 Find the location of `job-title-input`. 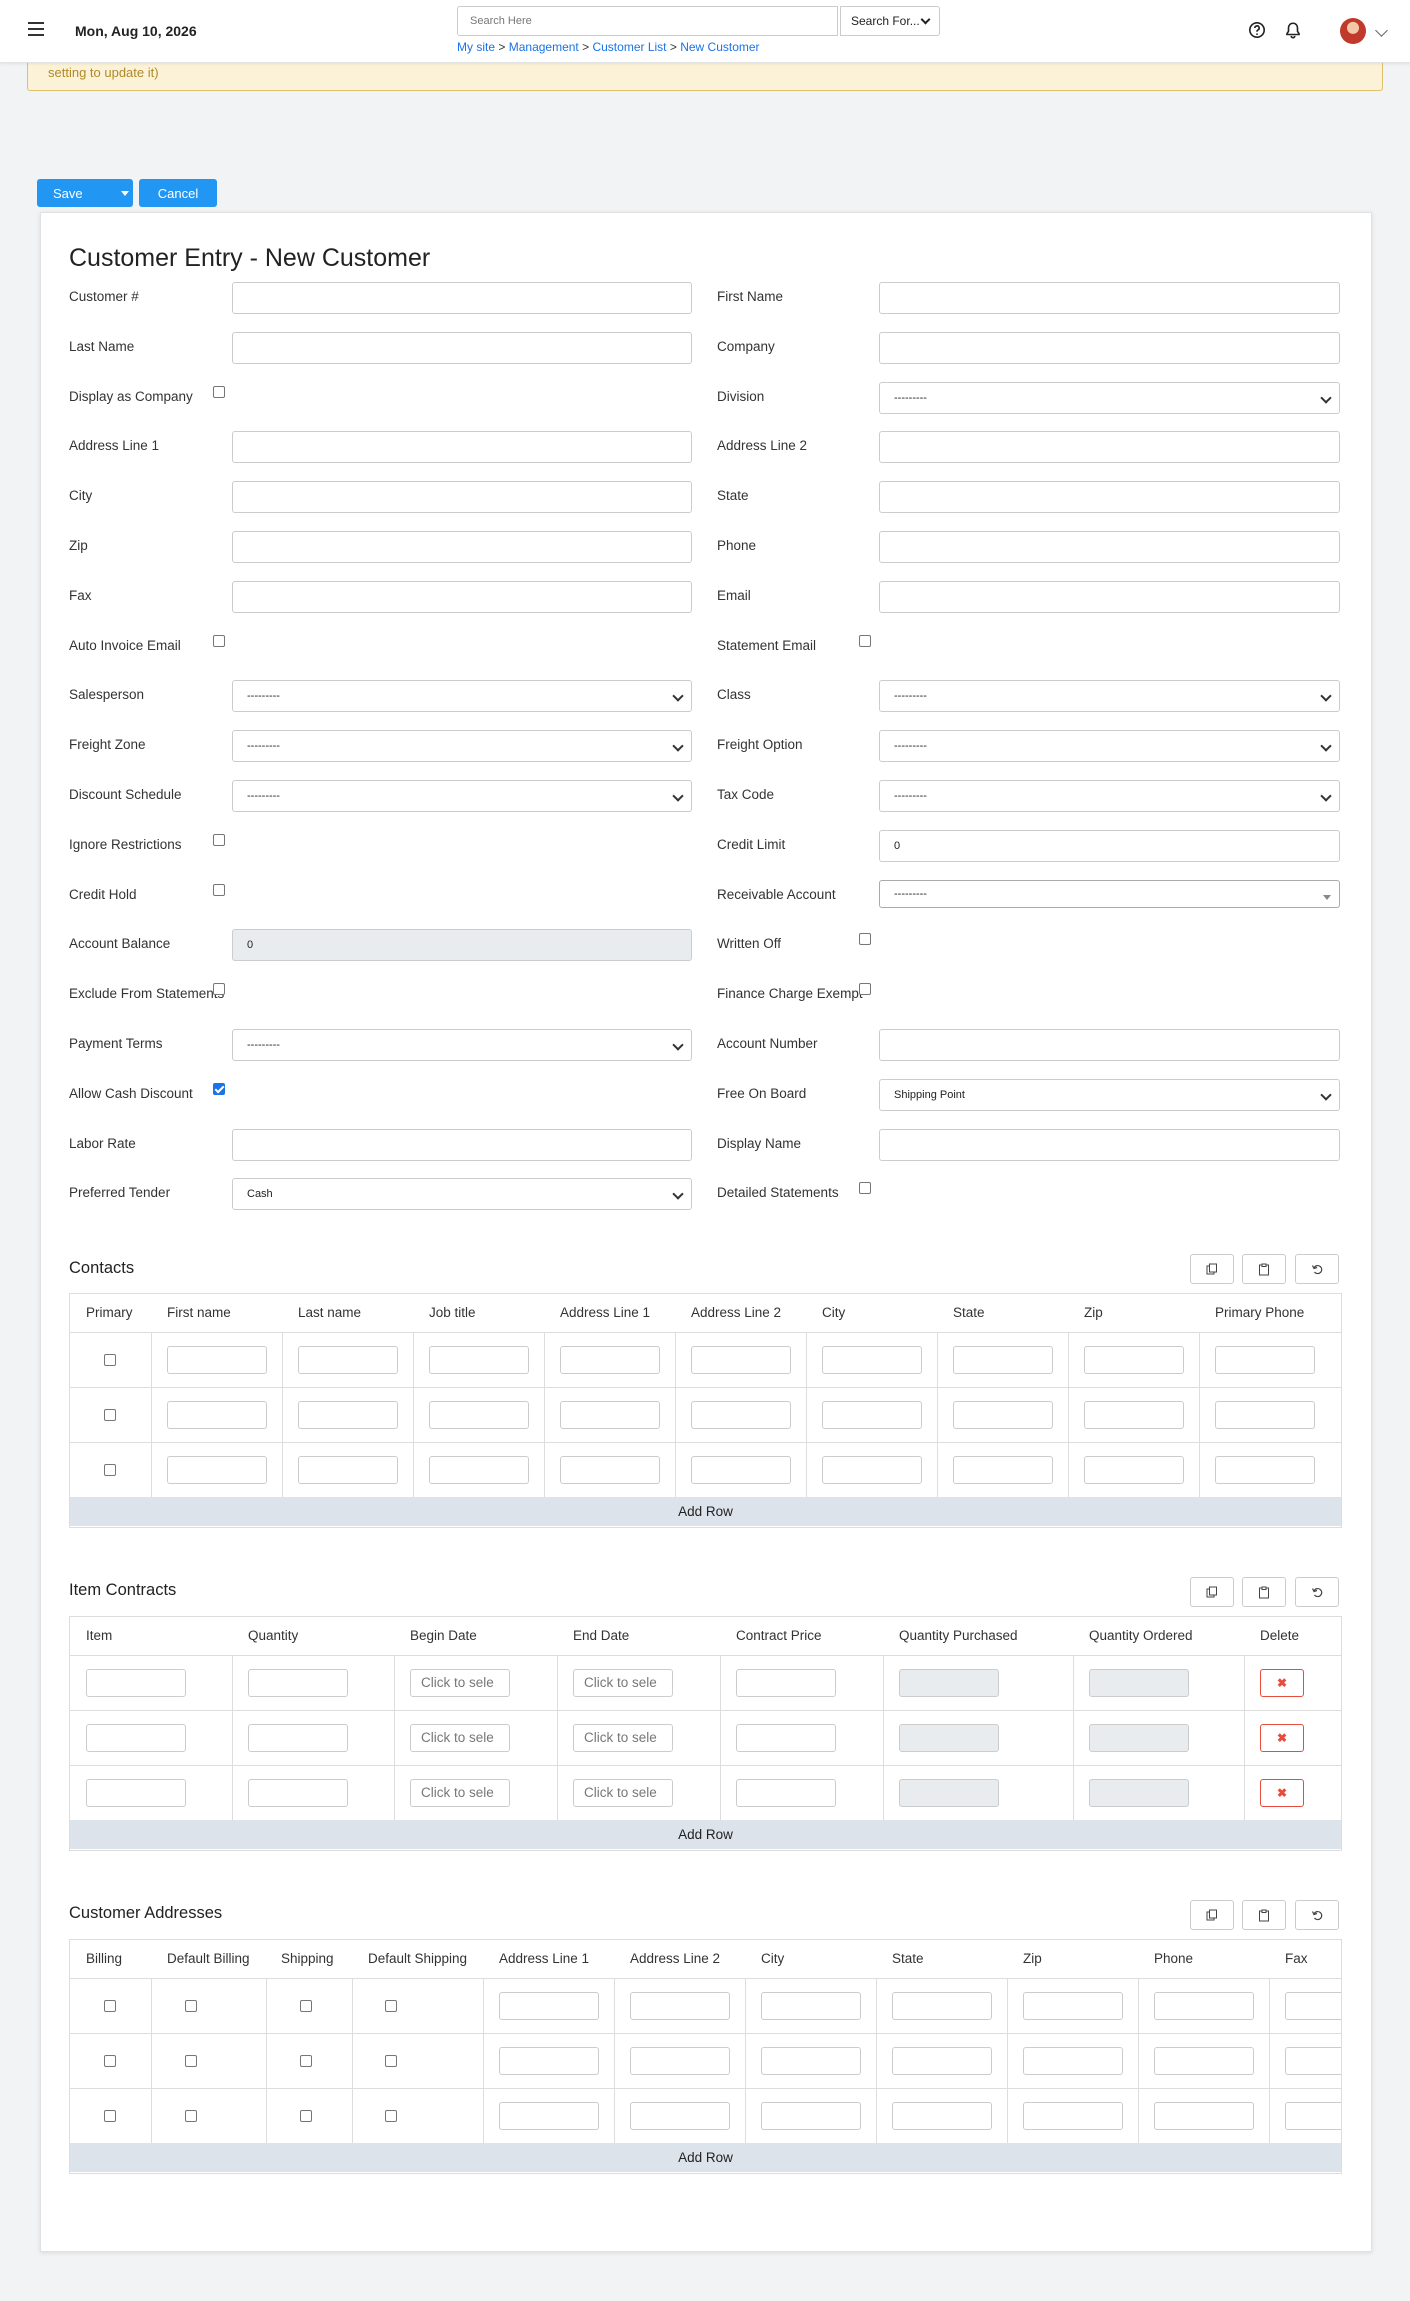

job-title-input is located at coordinates (479, 1470).